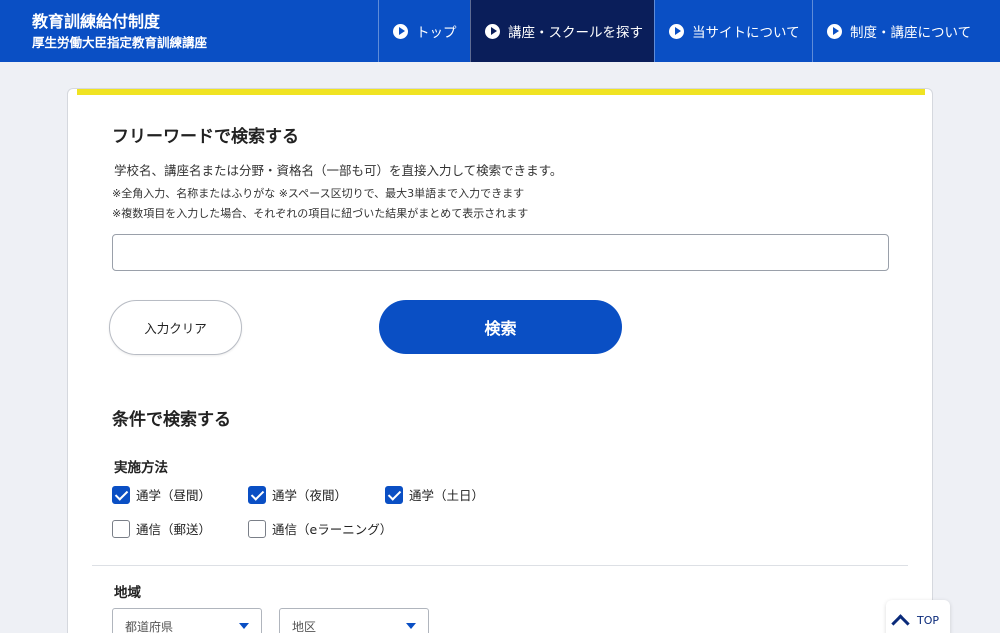 The height and width of the screenshot is (633, 1000). I want to click on prefecture-select: 都道府県, so click(187, 620).